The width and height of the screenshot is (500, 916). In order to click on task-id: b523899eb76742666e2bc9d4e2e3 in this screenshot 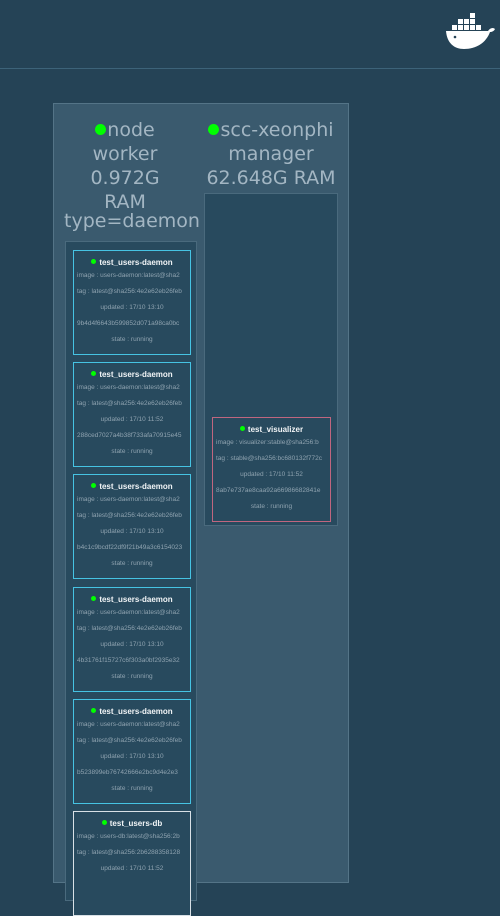, I will do `click(127, 772)`.